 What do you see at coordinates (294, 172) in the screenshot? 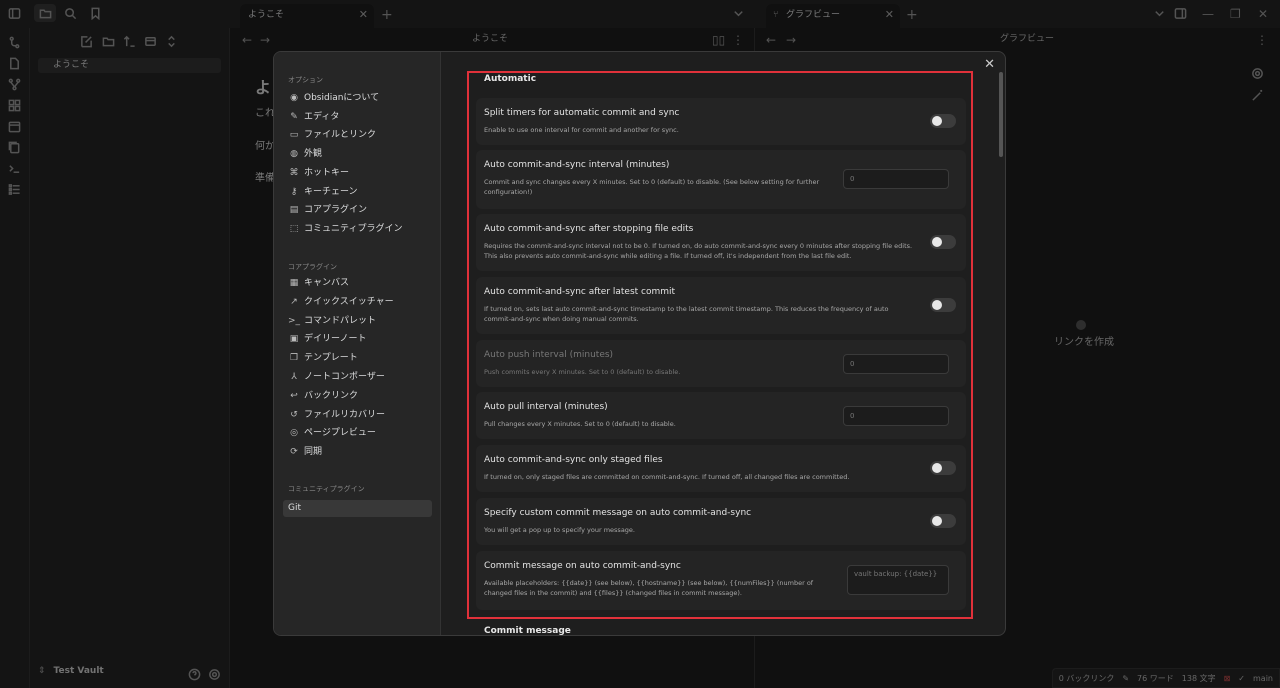
I see `nav-item-icon: ⌘` at bounding box center [294, 172].